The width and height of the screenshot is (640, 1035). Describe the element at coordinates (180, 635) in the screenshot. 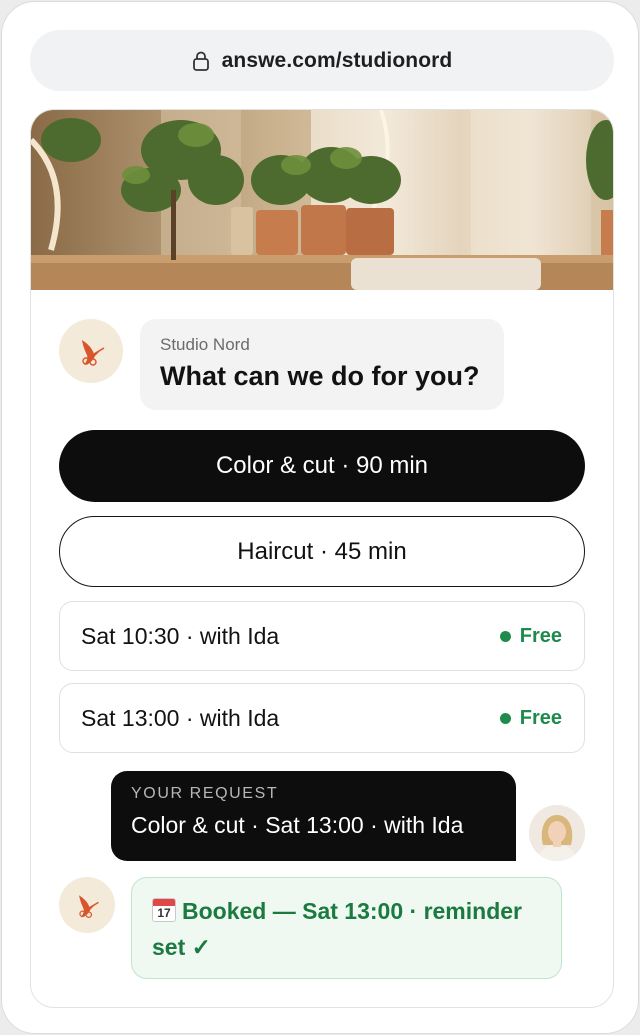

I see `slot-label: Sat 10:30 · with Ida` at that location.